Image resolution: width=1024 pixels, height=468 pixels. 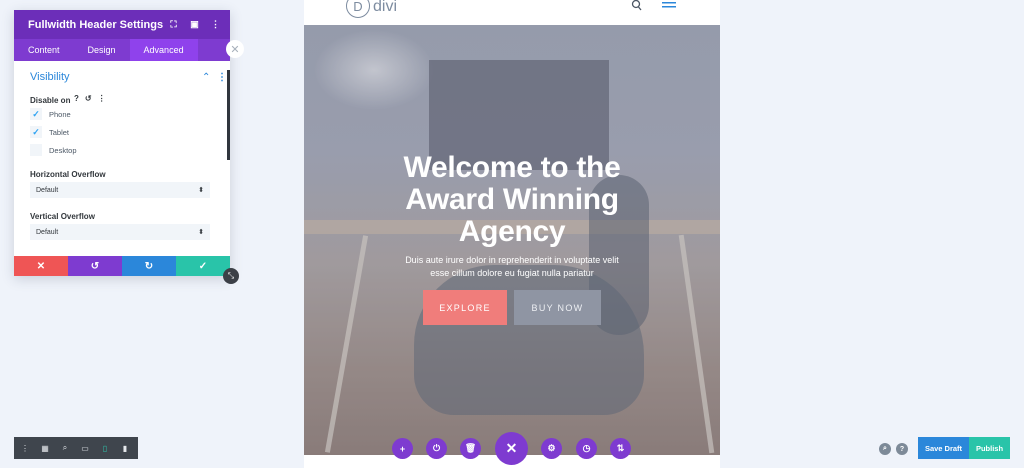 What do you see at coordinates (25, 448) in the screenshot?
I see `menu-dots-icon: ⋮` at bounding box center [25, 448].